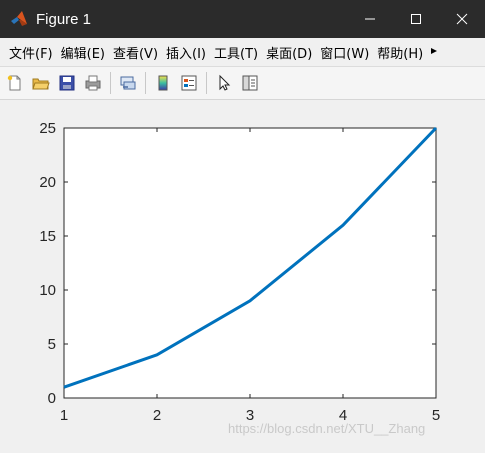 The image size is (485, 453). What do you see at coordinates (47, 182) in the screenshot?
I see `y-tick-label: 20` at bounding box center [47, 182].